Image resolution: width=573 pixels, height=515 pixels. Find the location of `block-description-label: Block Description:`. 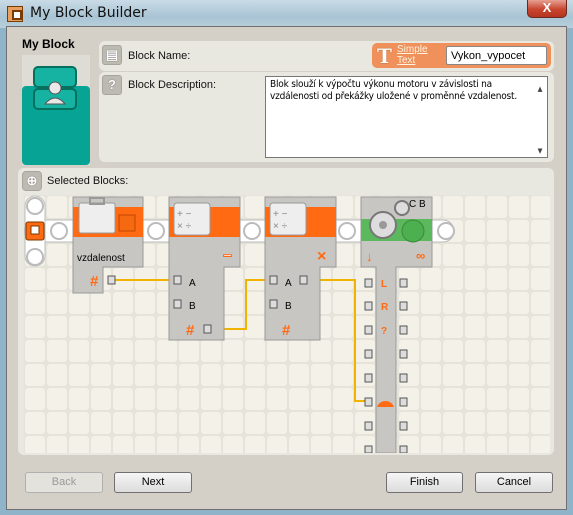

block-description-label: Block Description: is located at coordinates (172, 85).